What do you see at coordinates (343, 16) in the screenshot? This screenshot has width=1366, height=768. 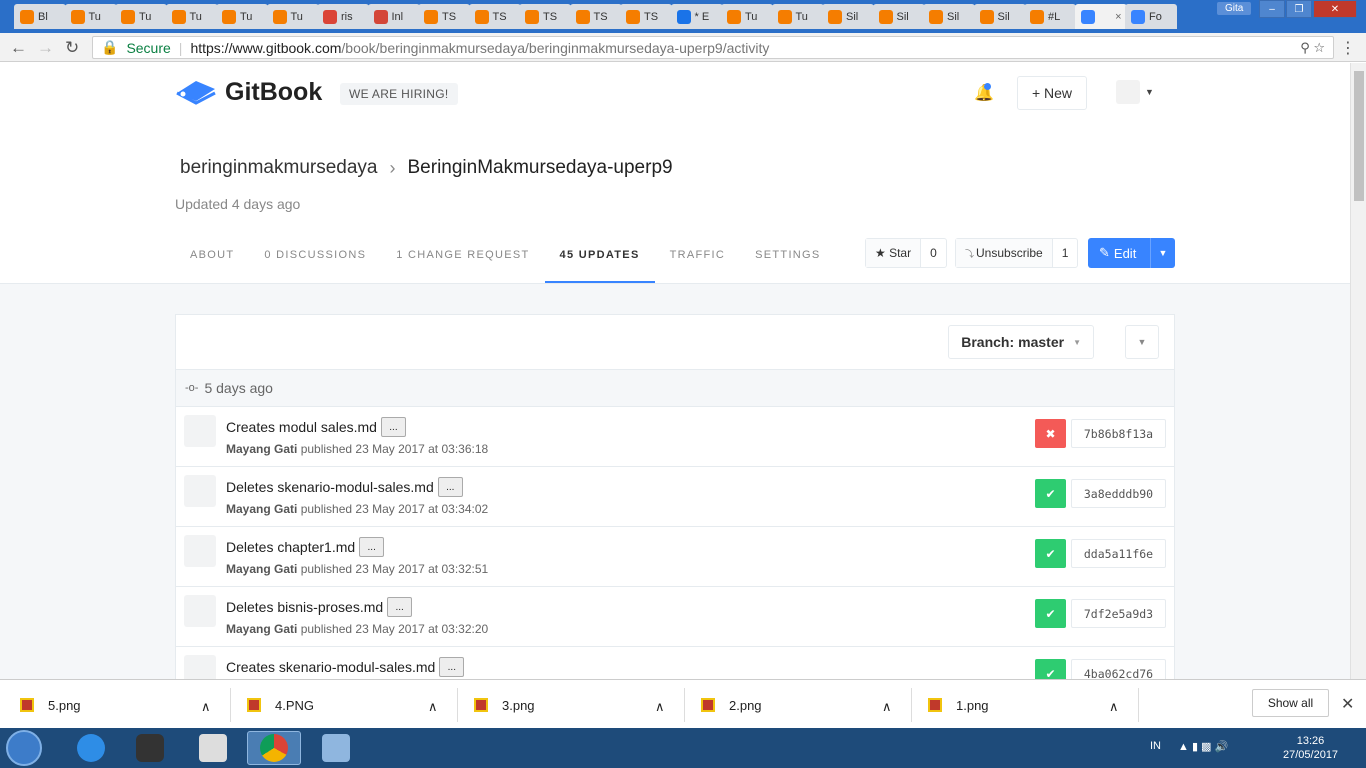 I see `browser-tab: ris` at bounding box center [343, 16].